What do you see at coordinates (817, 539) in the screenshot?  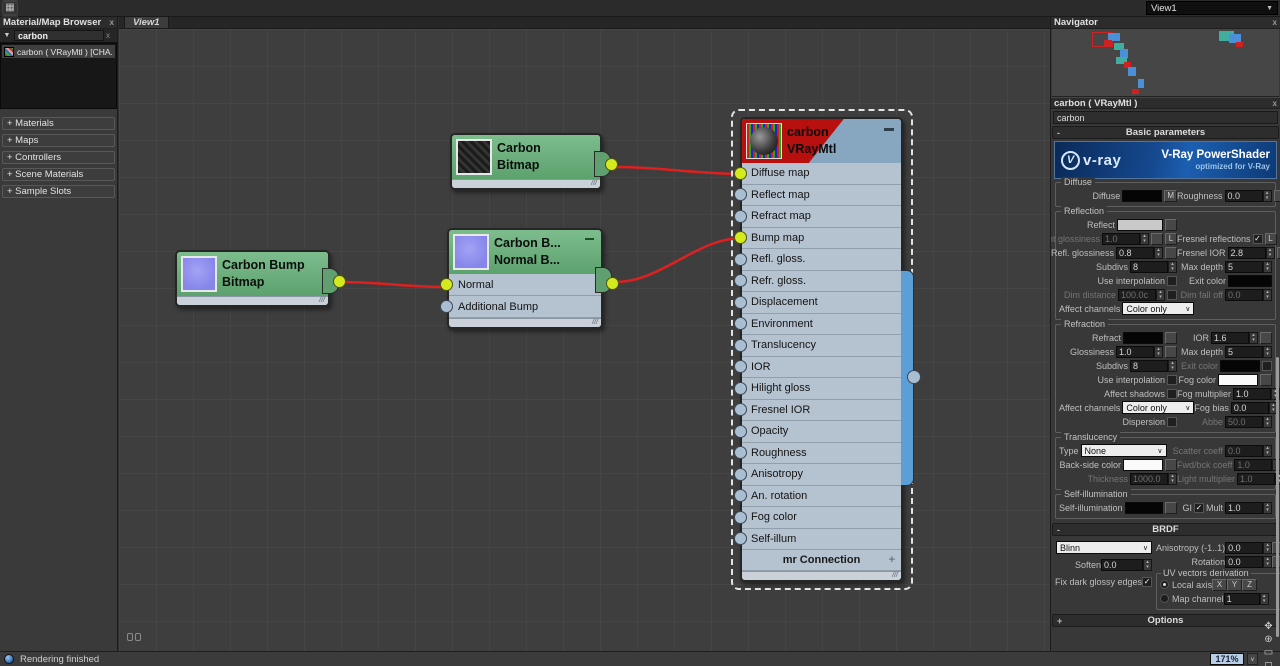 I see `node-slot: Self-illum` at bounding box center [817, 539].